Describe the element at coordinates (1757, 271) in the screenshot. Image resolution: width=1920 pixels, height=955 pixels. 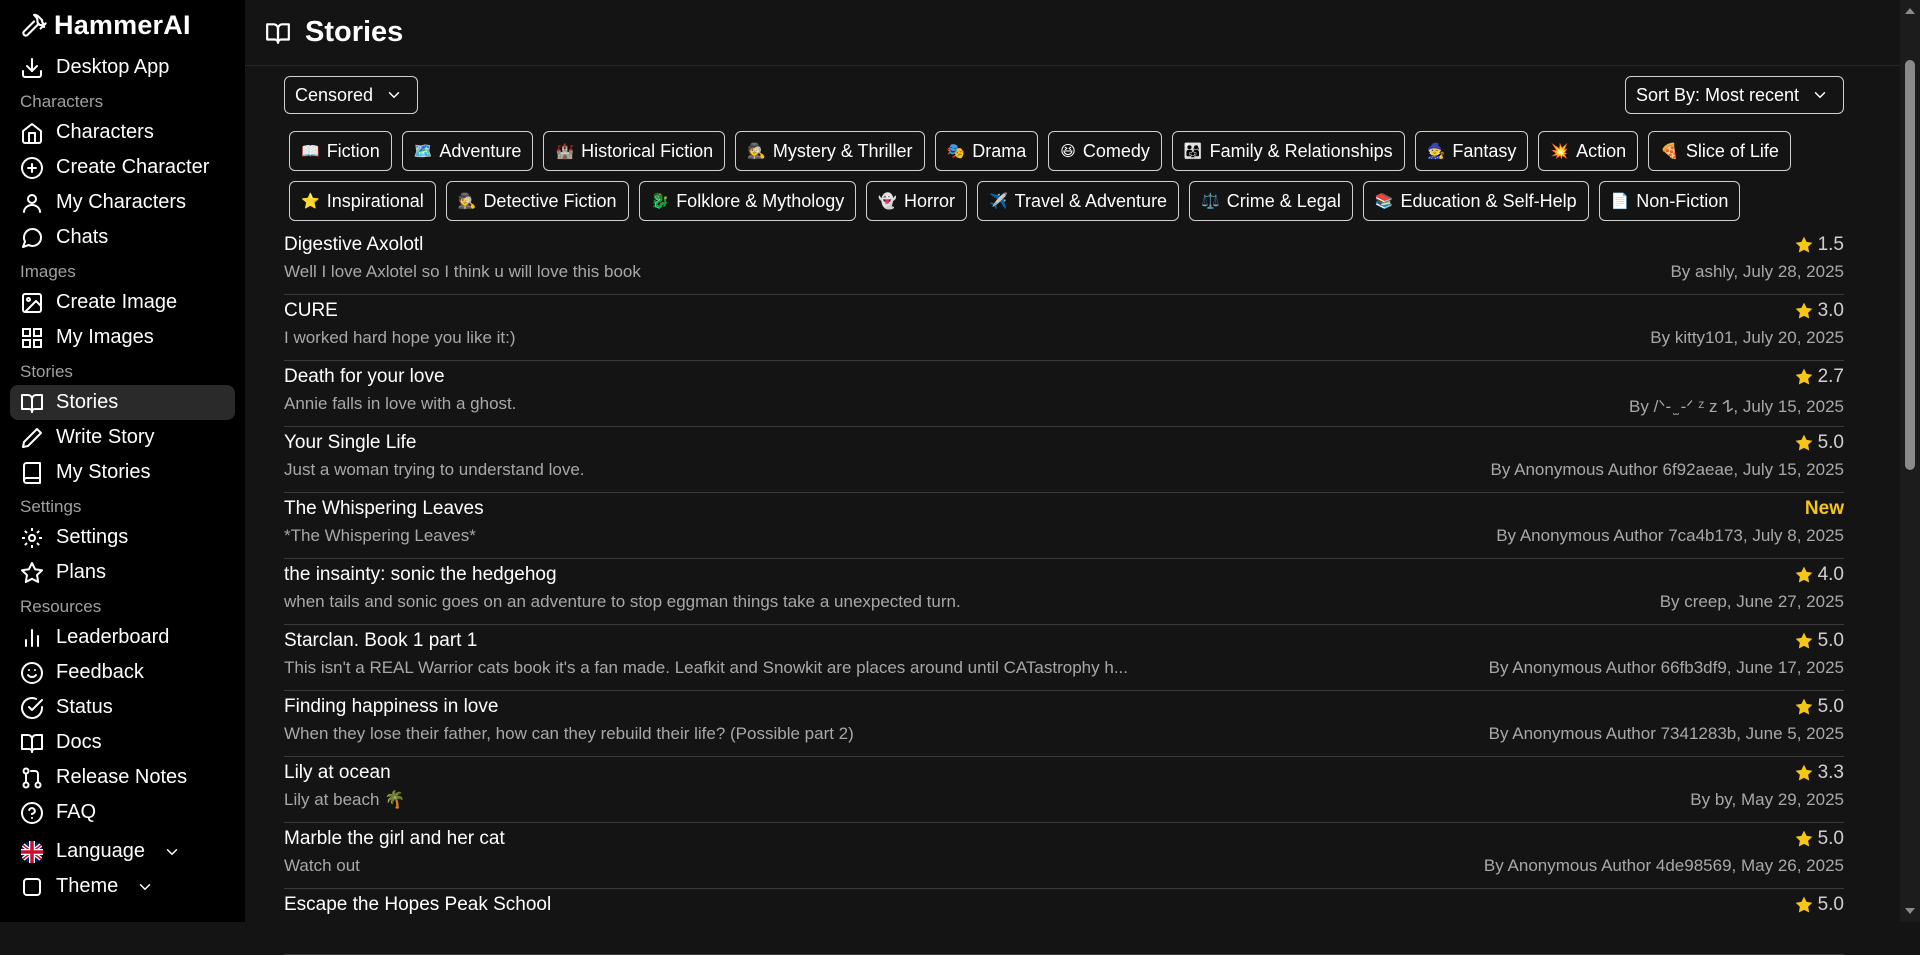
I see `story-author-date: By ashly, July 28, 2025` at that location.